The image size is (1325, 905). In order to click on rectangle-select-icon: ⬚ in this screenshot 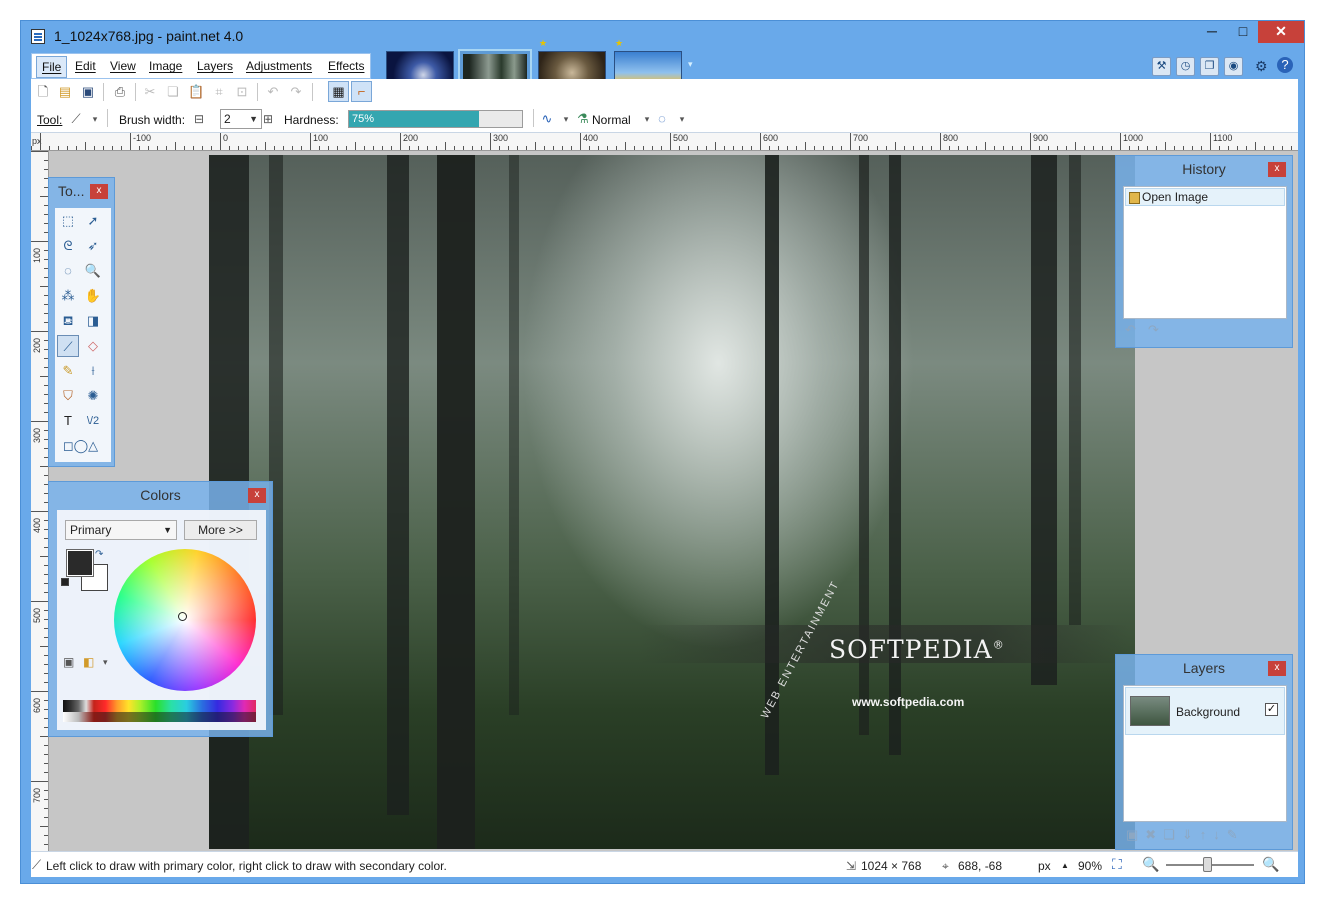, I will do `click(68, 221)`.